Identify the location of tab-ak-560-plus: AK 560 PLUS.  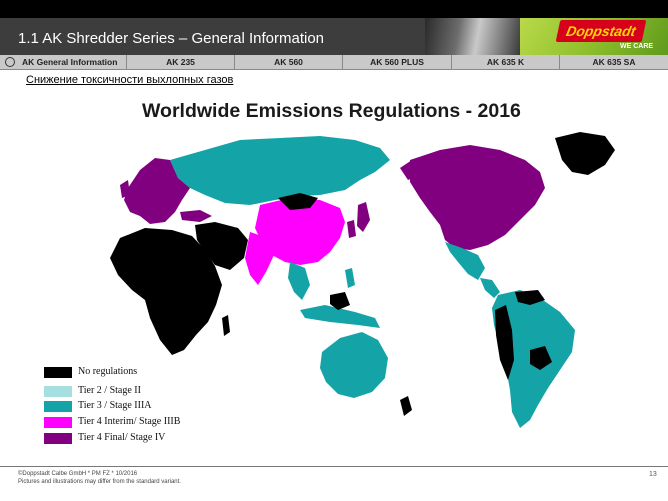
(396, 62).